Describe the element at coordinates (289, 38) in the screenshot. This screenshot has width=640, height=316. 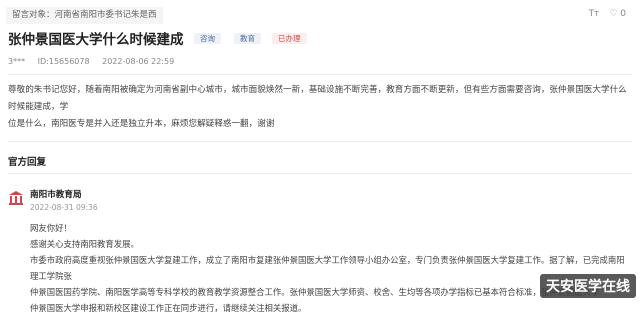
I see `tag-status-handled: 已办理` at that location.